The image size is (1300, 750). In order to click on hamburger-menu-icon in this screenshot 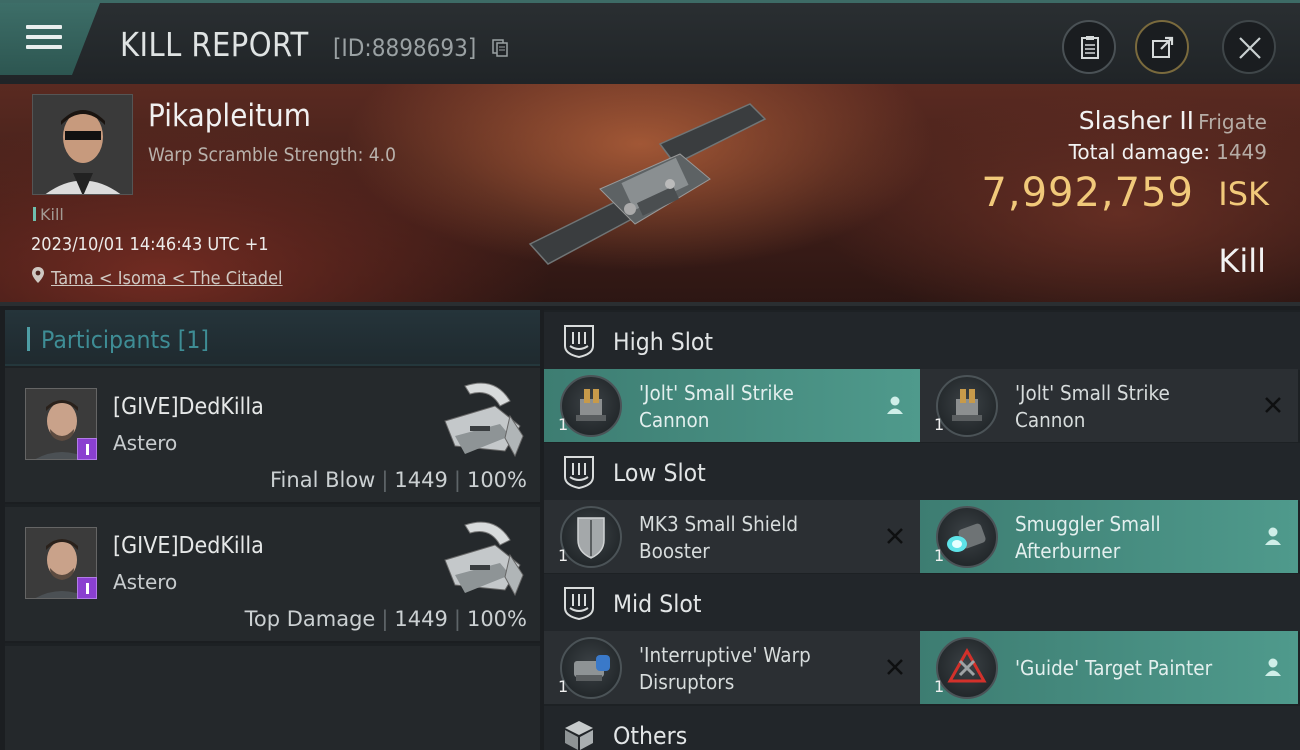, I will do `click(44, 39)`.